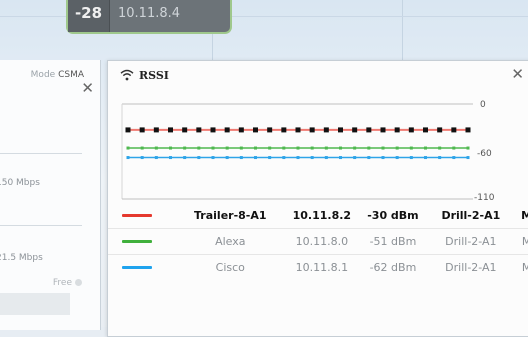 This screenshot has height=337, width=528. I want to click on usage-bar, so click(35, 304).